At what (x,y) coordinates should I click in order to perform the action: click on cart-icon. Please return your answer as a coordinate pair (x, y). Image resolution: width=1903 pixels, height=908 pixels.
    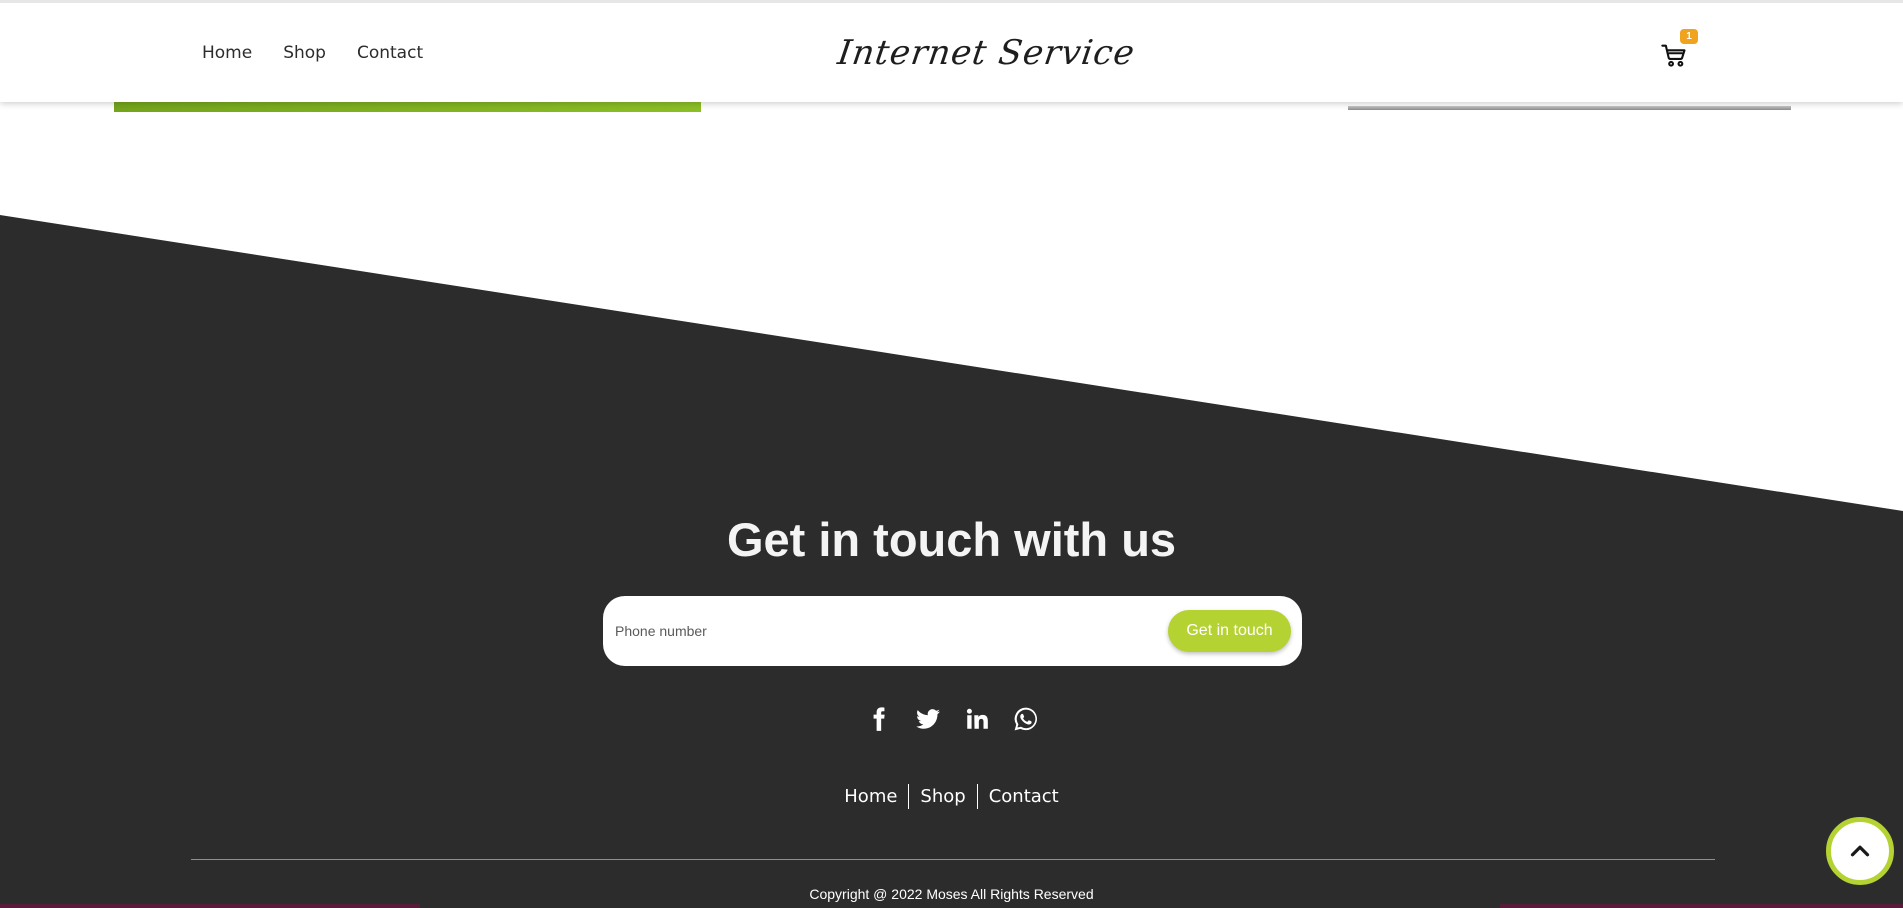
    Looking at the image, I should click on (1674, 58).